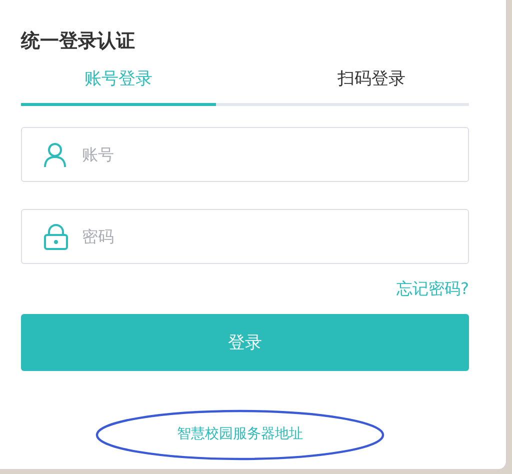 The height and width of the screenshot is (474, 512). I want to click on lock-icon, so click(56, 237).